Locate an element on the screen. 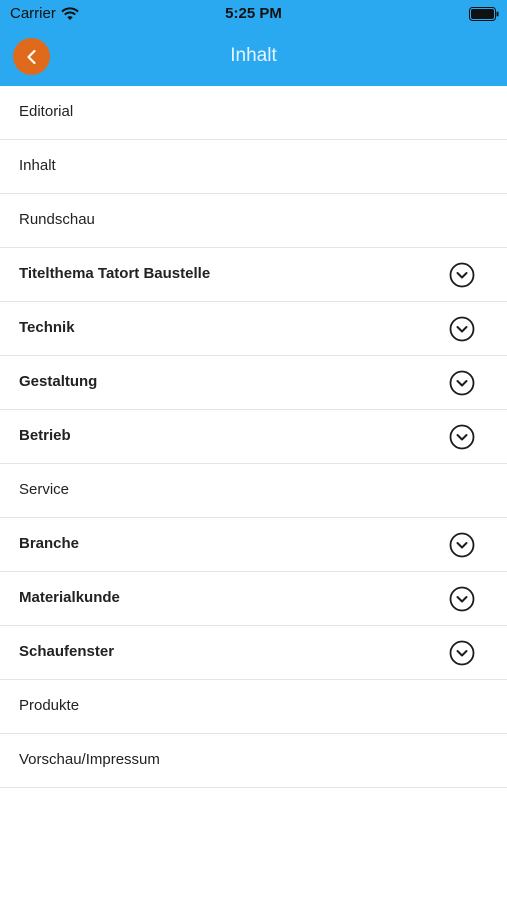 The image size is (507, 900). list-item: Titelthema Tatort Baustelle is located at coordinates (253, 275).